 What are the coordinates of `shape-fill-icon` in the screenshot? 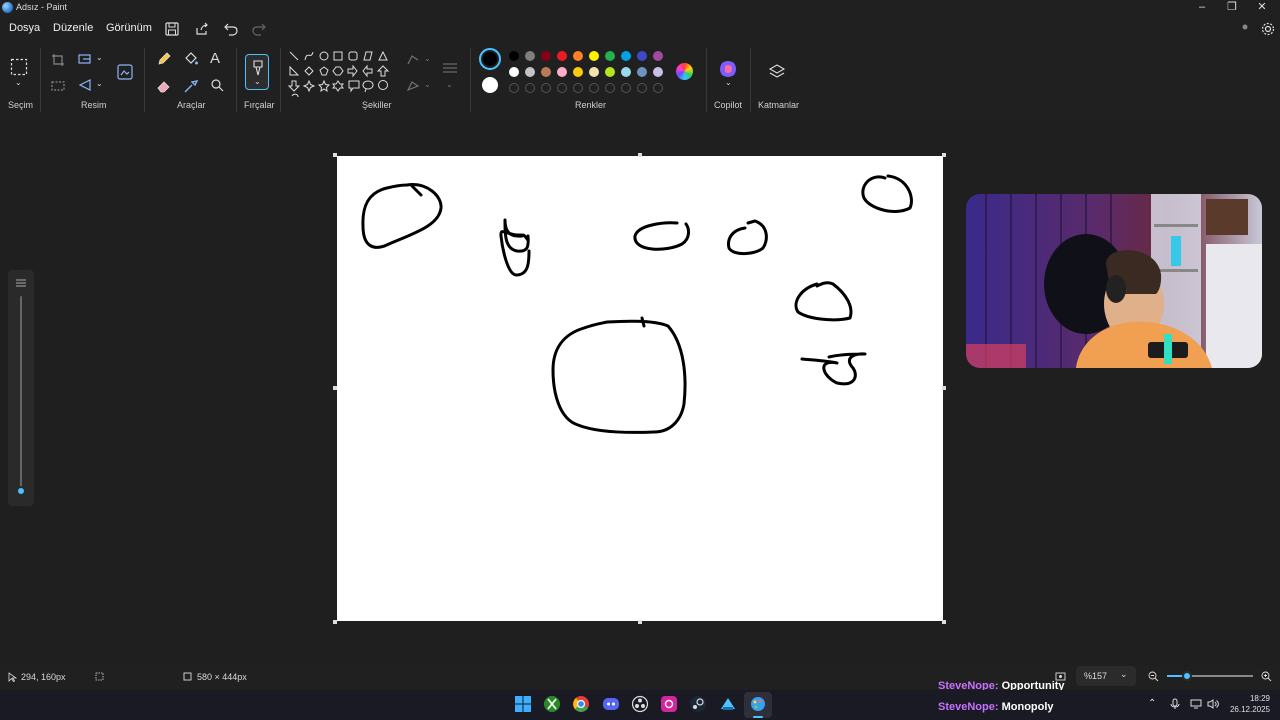 It's located at (413, 86).